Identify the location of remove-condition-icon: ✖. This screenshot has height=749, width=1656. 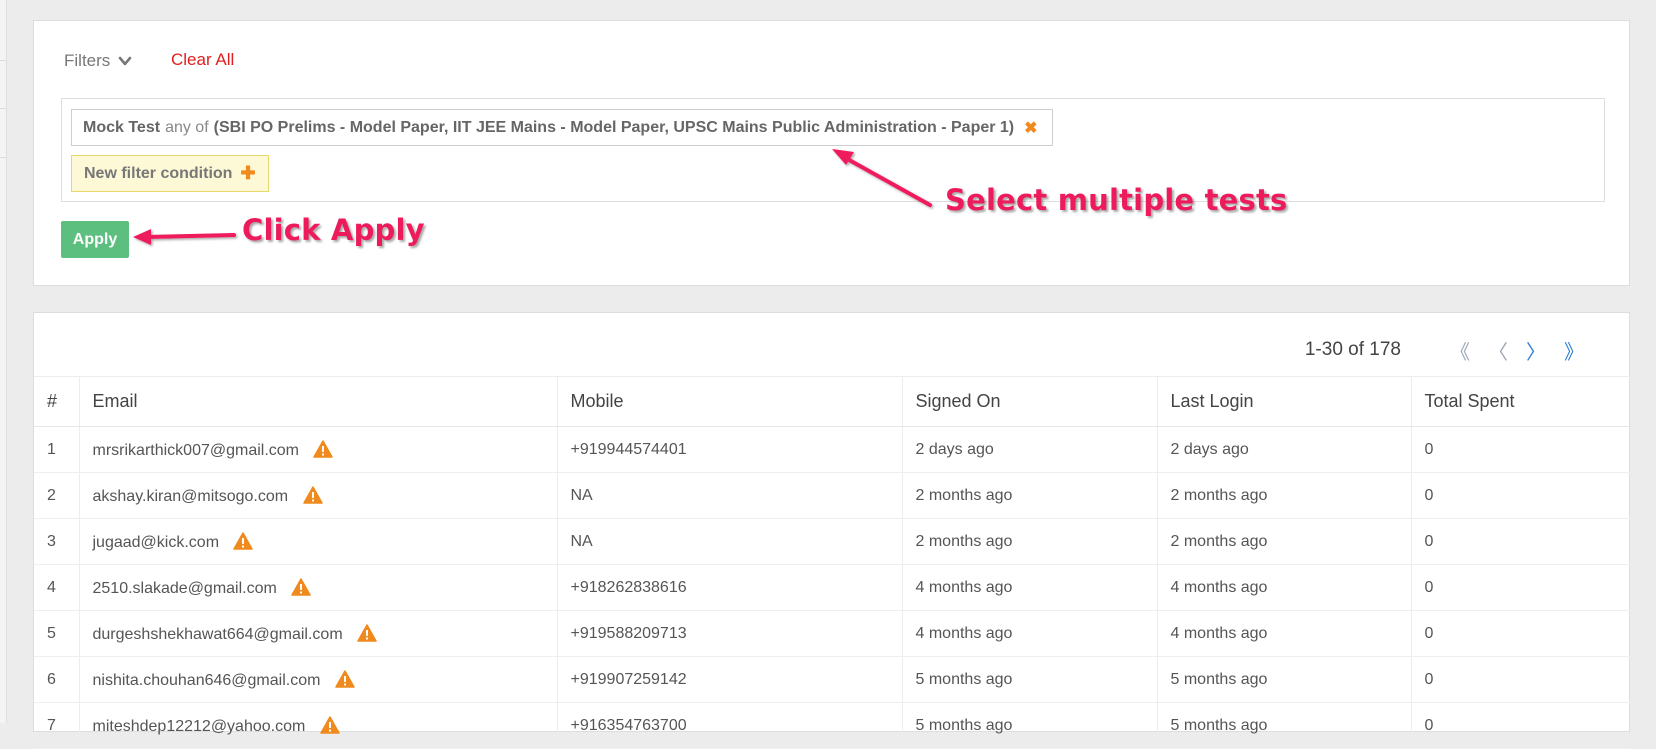
(1030, 128).